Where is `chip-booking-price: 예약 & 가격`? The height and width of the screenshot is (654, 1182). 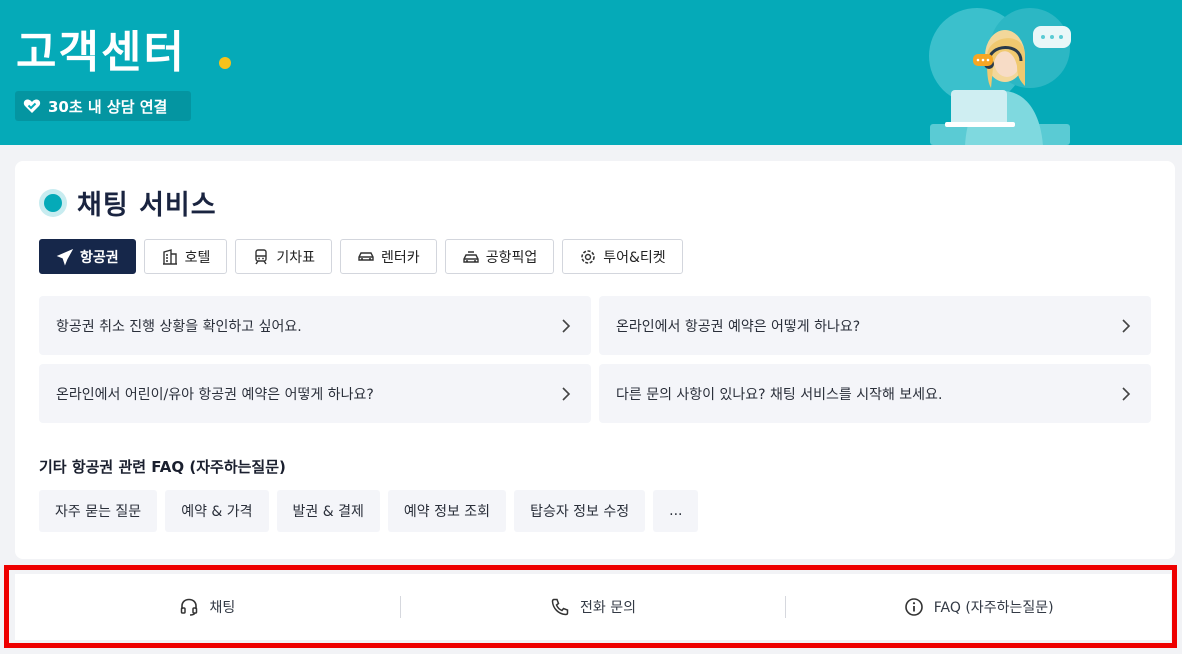
chip-booking-price: 예약 & 가격 is located at coordinates (217, 511).